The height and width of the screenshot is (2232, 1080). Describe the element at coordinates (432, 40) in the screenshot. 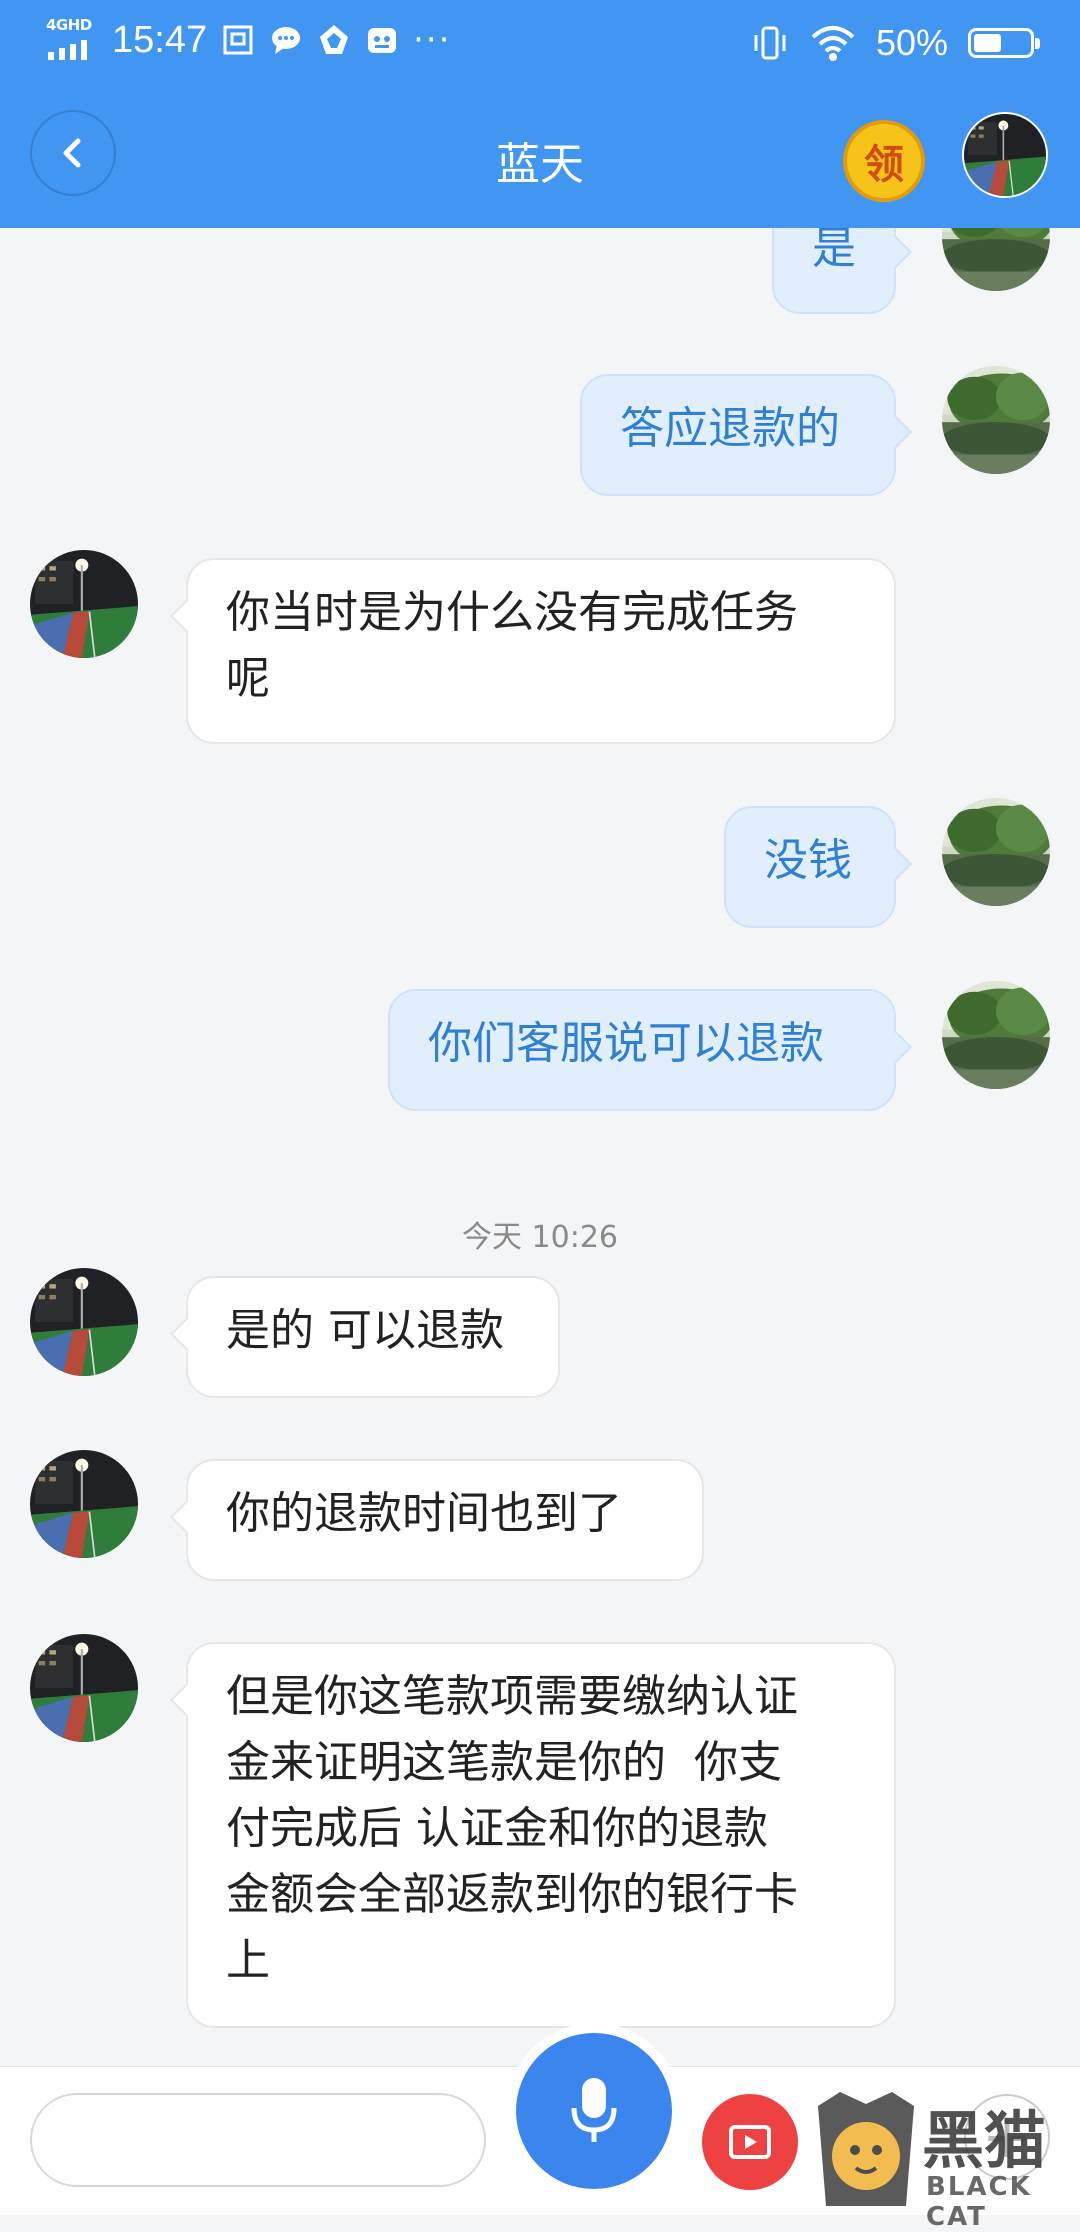

I see `more-dots-icon: ···` at that location.